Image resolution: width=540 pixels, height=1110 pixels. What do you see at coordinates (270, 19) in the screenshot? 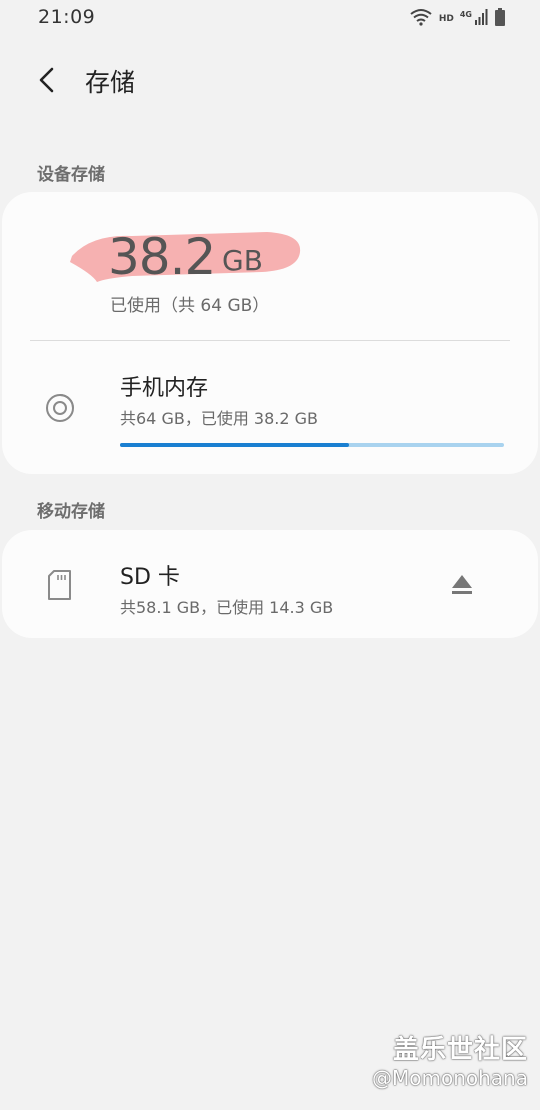
I see `status-bar: 21:09 HD 4G` at bounding box center [270, 19].